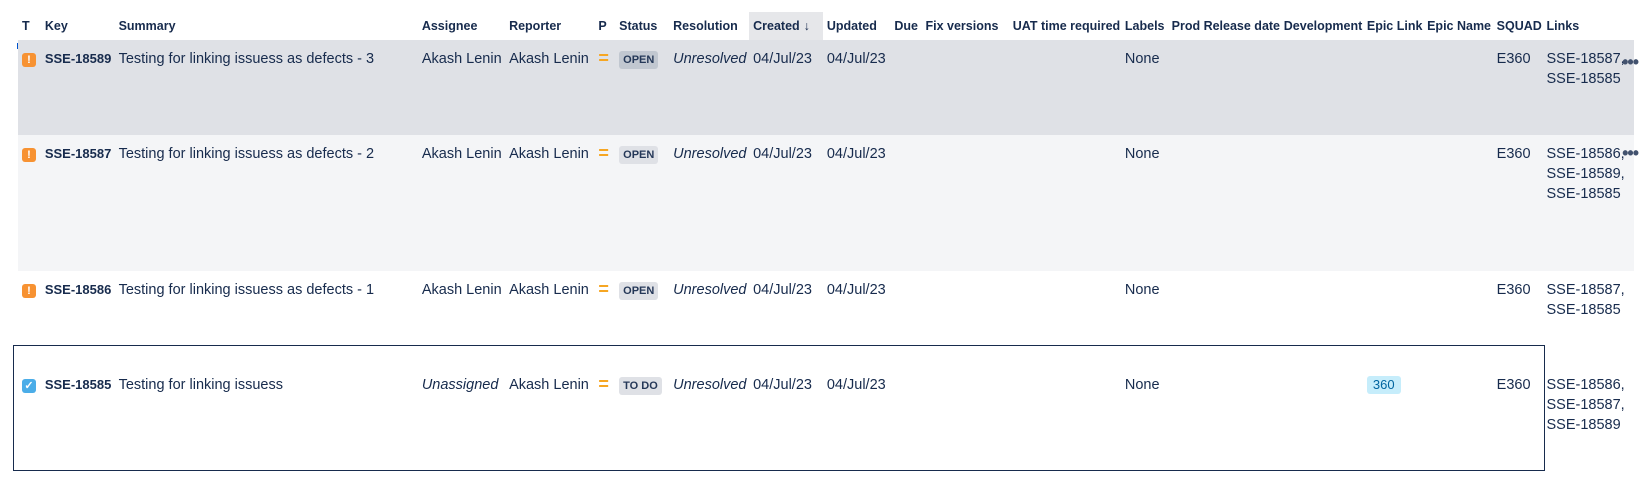 This screenshot has height=502, width=1652. What do you see at coordinates (1518, 26) in the screenshot?
I see `col-header-squad: SQUAD` at bounding box center [1518, 26].